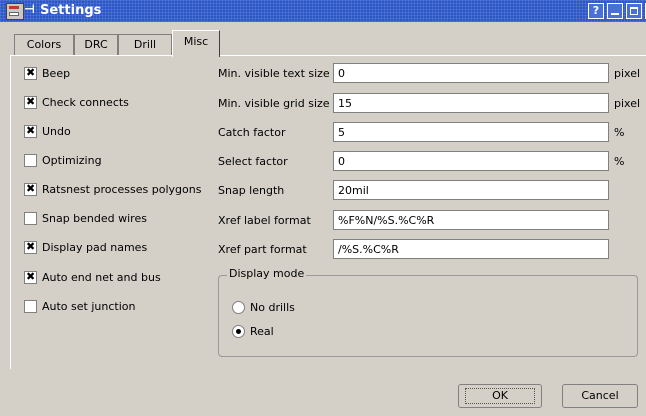  What do you see at coordinates (471, 73) in the screenshot?
I see `min-text-size-input` at bounding box center [471, 73].